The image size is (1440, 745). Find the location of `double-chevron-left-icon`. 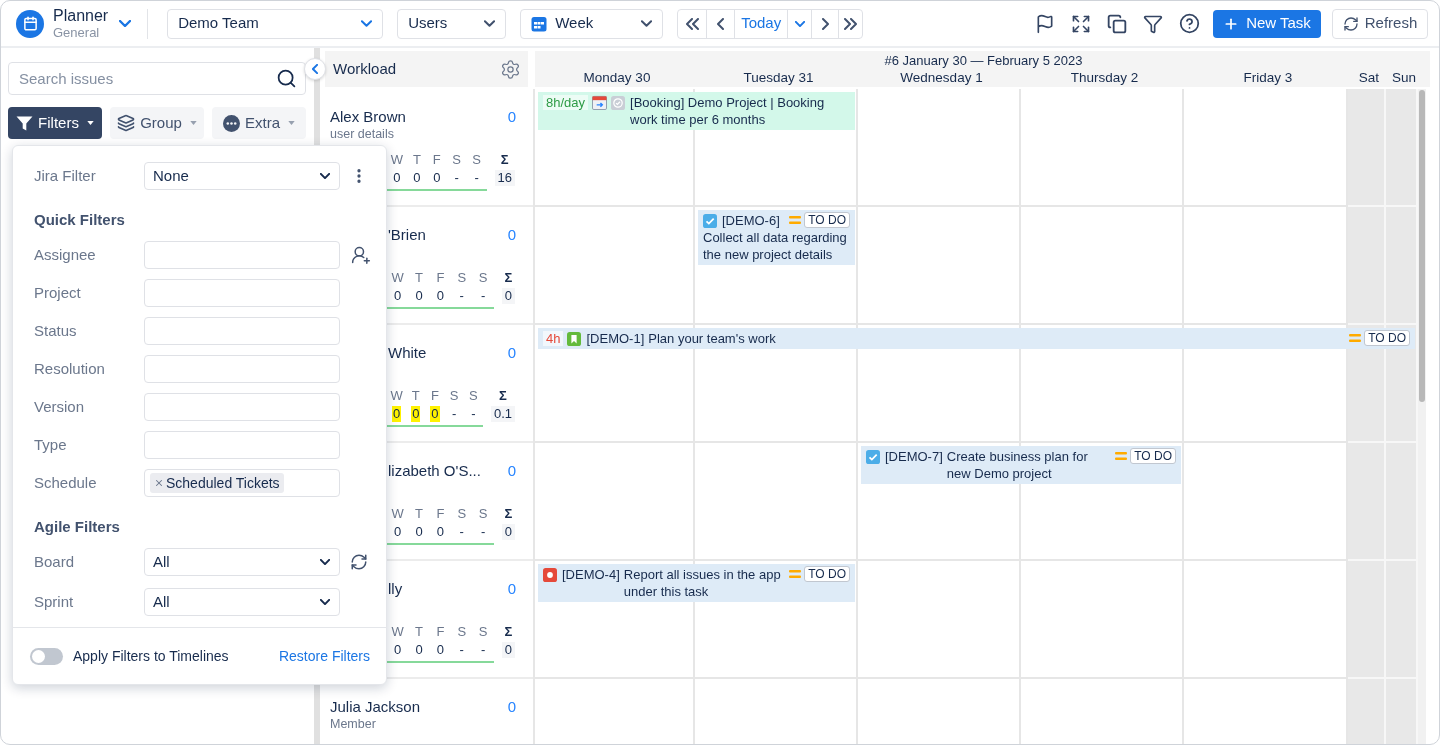

double-chevron-left-icon is located at coordinates (692, 23).